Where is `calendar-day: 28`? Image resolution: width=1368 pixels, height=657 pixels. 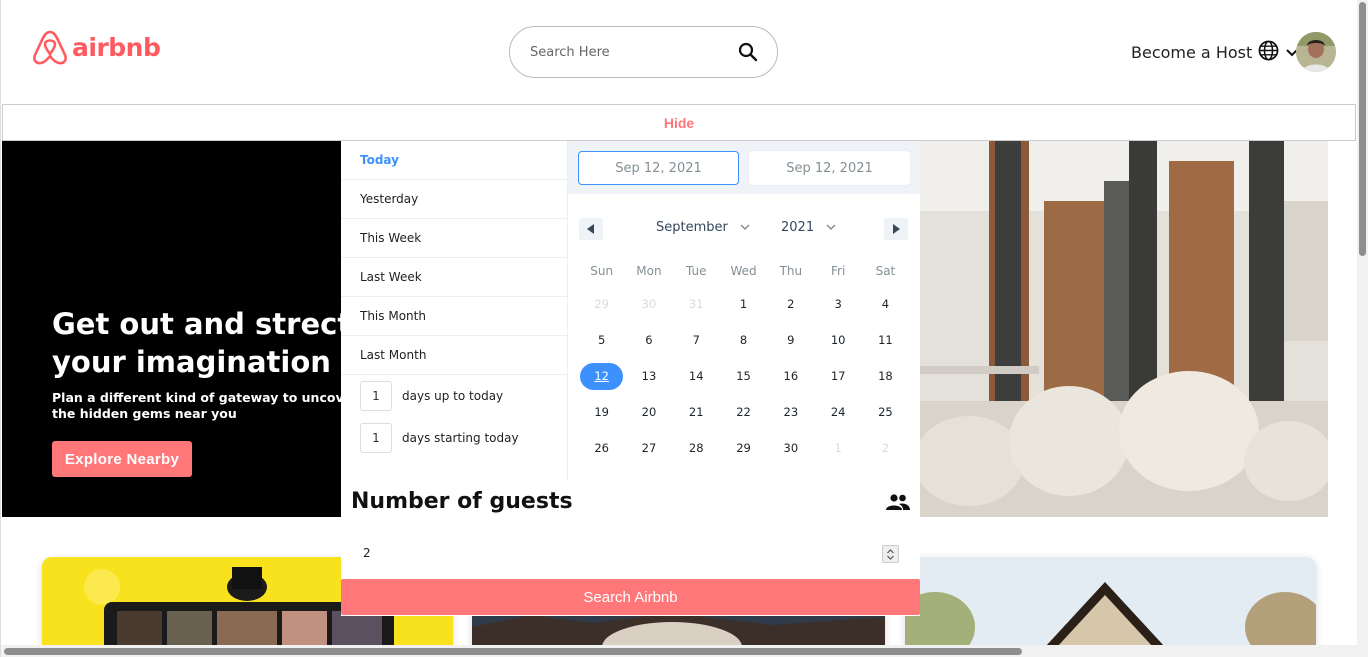 calendar-day: 28 is located at coordinates (696, 448).